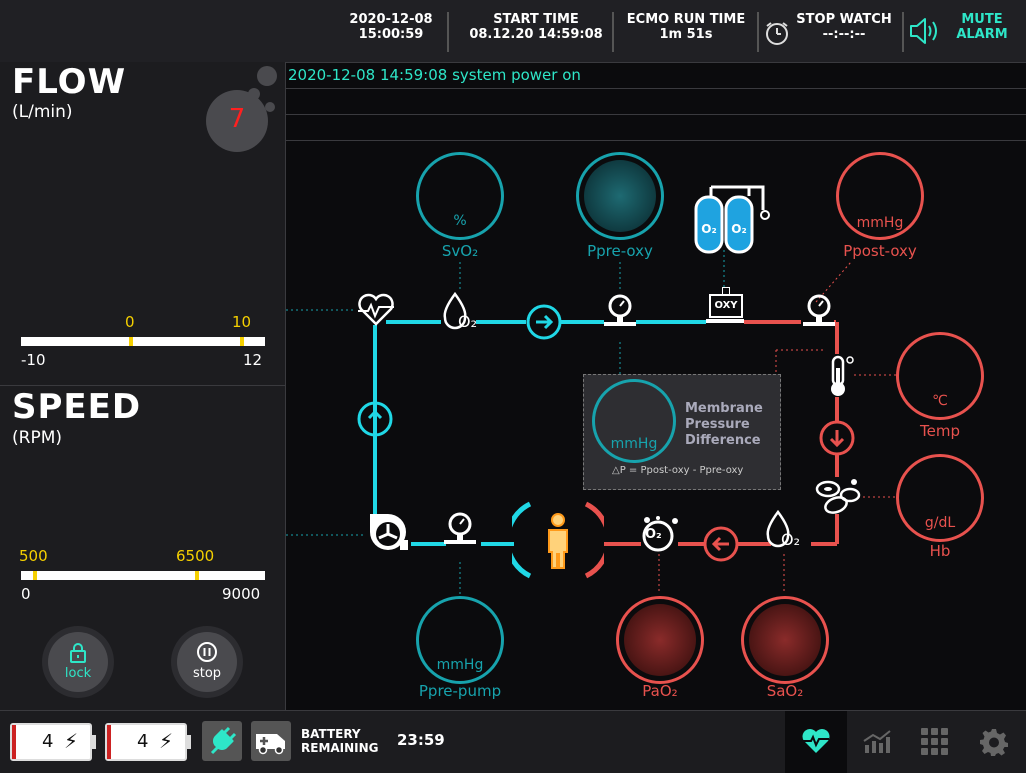 Image resolution: width=1026 pixels, height=773 pixels. I want to click on svo2-gauge: %, so click(460, 196).